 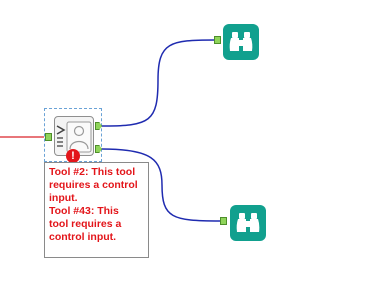 What do you see at coordinates (92, 172) in the screenshot?
I see `error-line: Tool #2: This tool` at bounding box center [92, 172].